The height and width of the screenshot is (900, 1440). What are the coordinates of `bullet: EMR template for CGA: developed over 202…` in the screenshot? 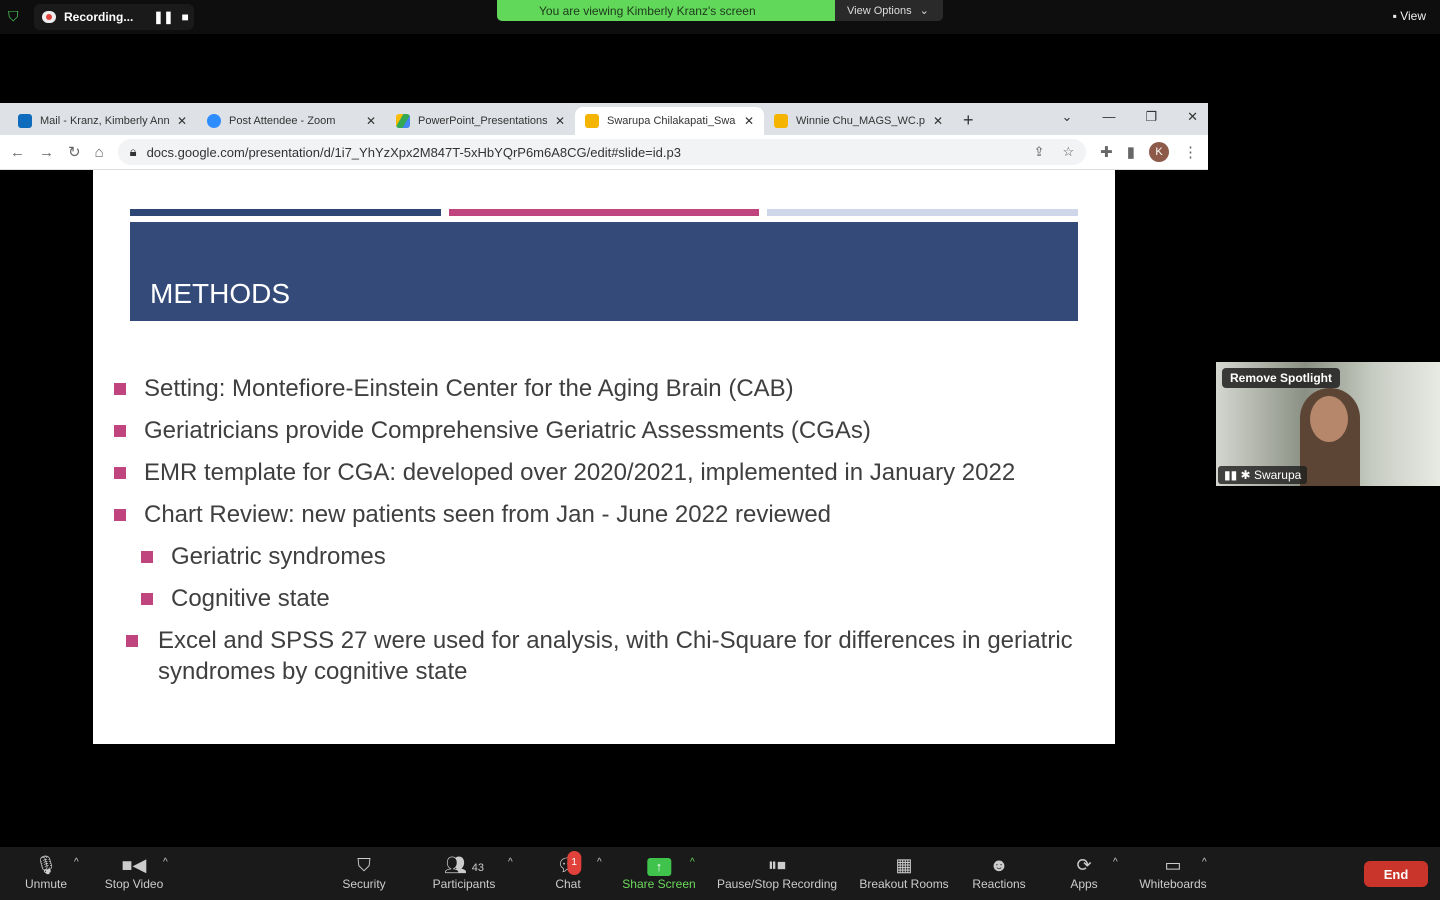 It's located at (564, 472).